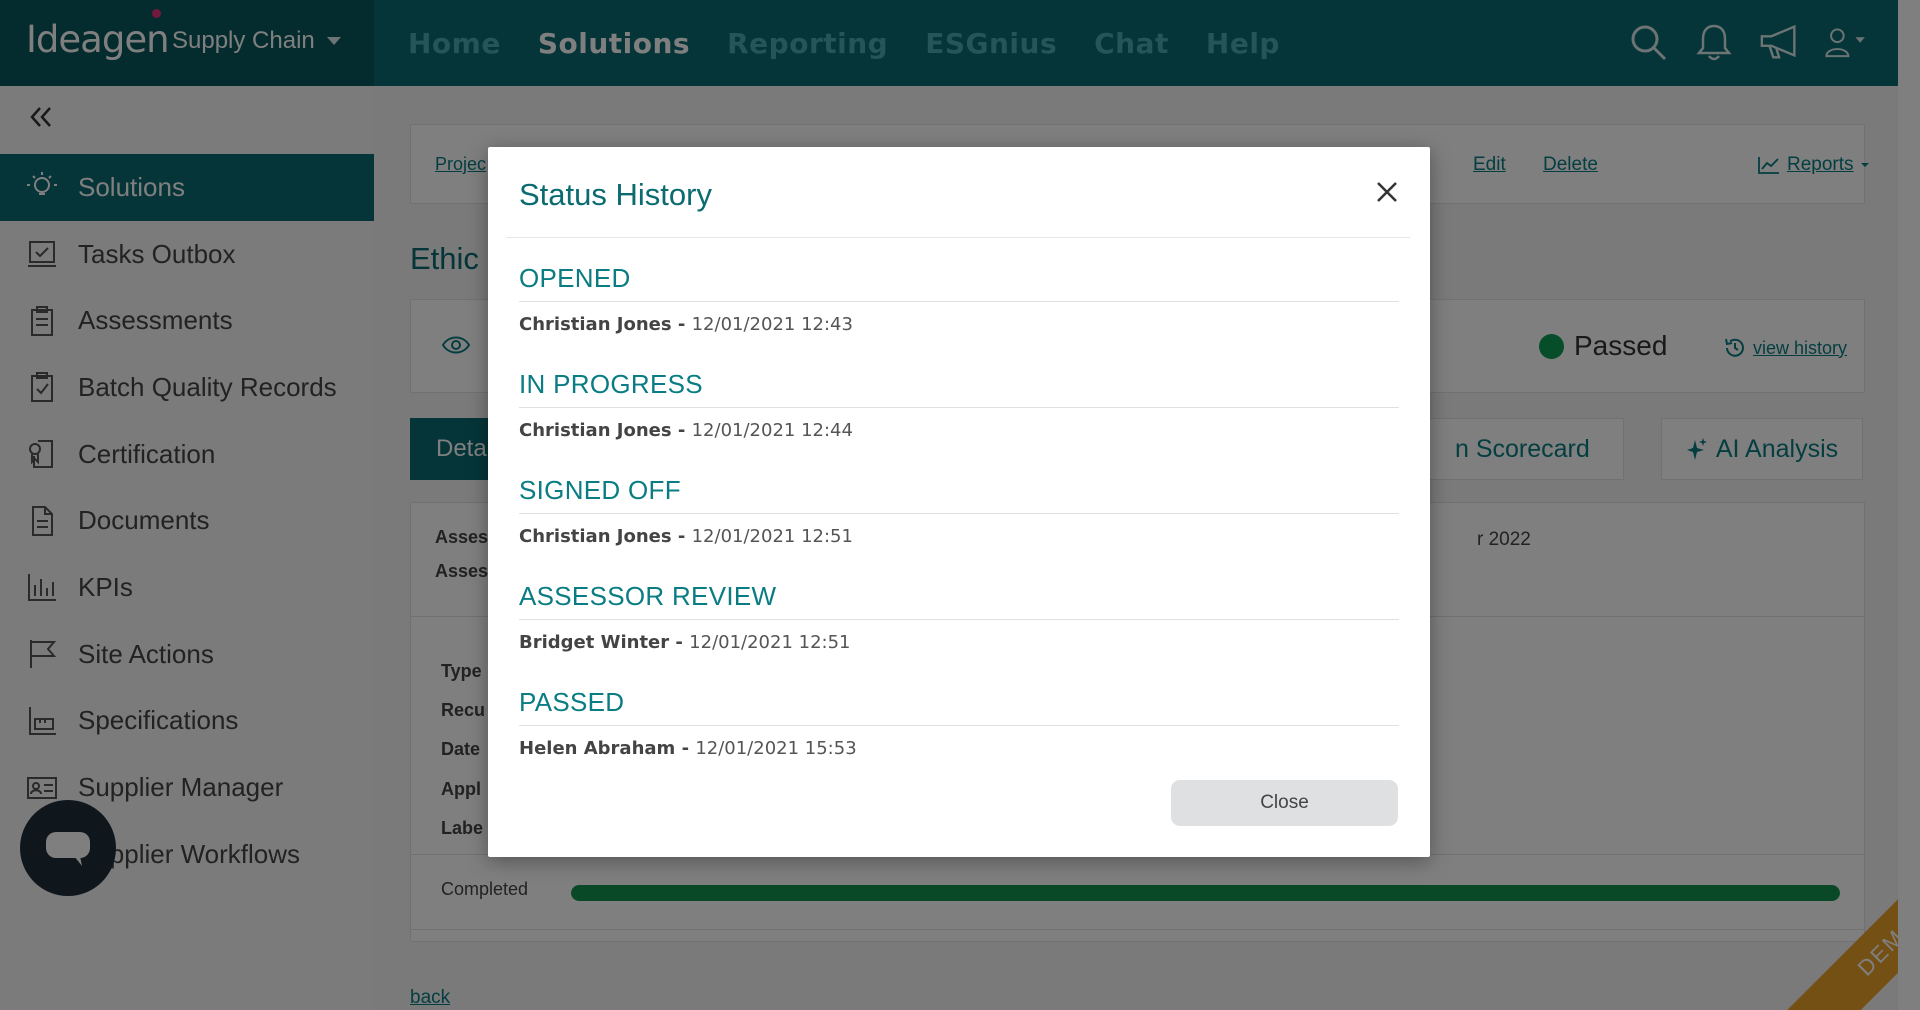 The width and height of the screenshot is (1920, 1010). What do you see at coordinates (959, 600) in the screenshot?
I see `history-status: ASSESSOR REVIEW` at bounding box center [959, 600].